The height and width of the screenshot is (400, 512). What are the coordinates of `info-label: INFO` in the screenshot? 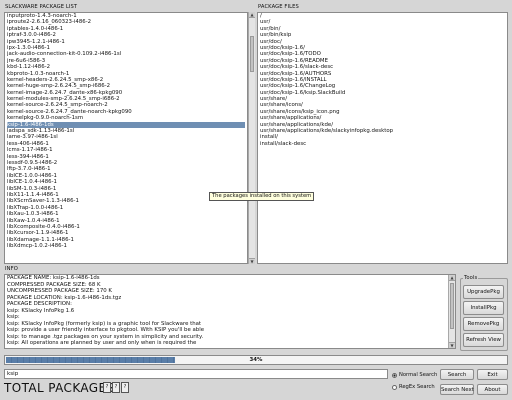 It's located at (11, 269).